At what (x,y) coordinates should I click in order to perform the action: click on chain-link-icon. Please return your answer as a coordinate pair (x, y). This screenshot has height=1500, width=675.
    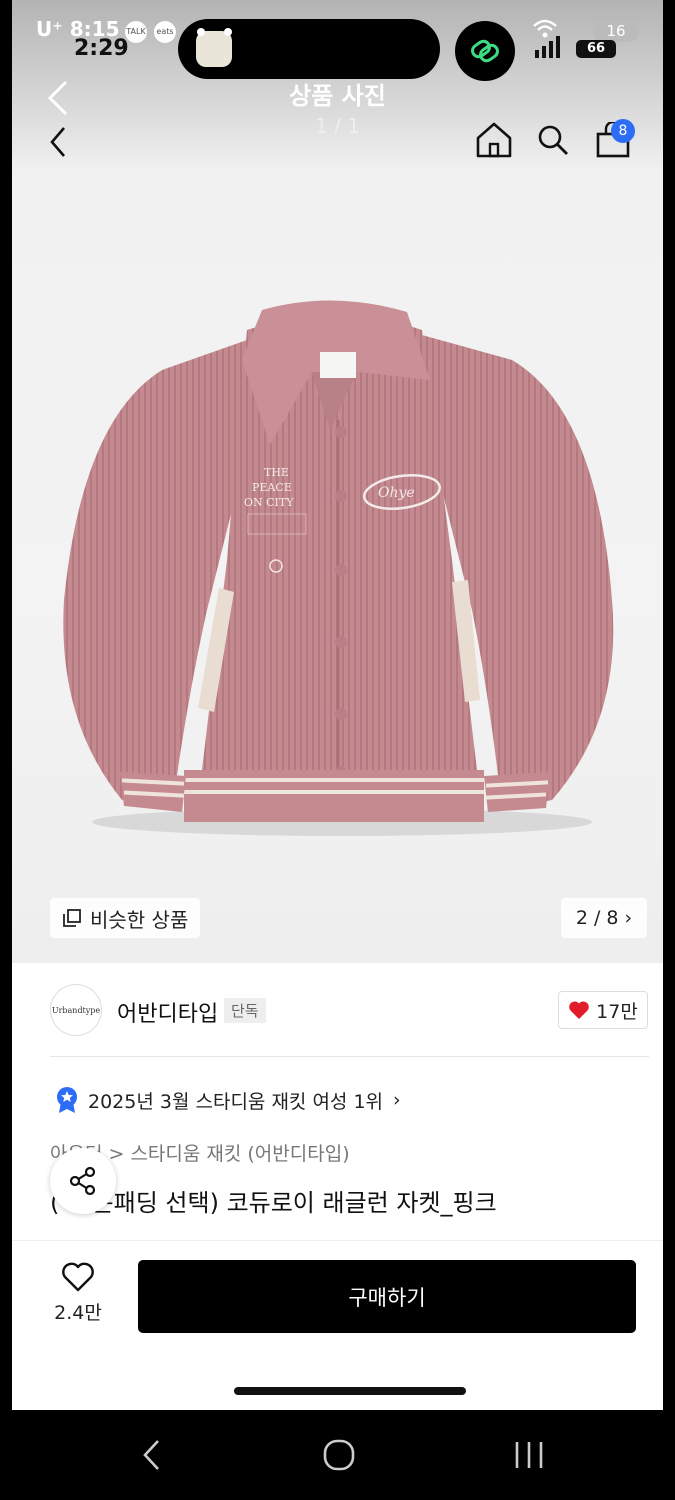
    Looking at the image, I should click on (485, 51).